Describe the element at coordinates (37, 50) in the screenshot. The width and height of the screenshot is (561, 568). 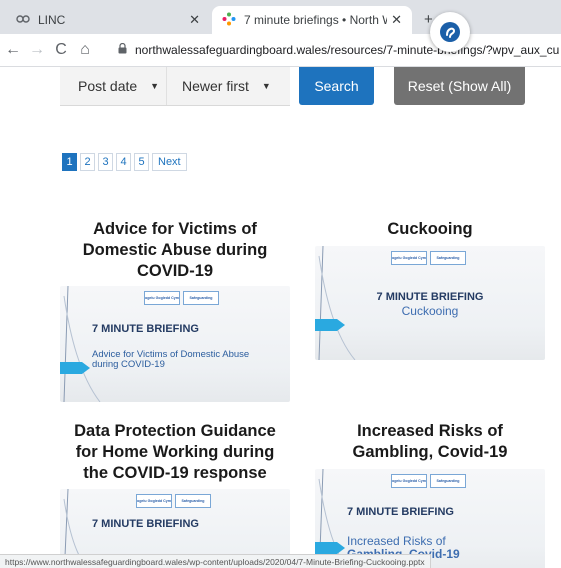
I see `forward-button: →` at that location.